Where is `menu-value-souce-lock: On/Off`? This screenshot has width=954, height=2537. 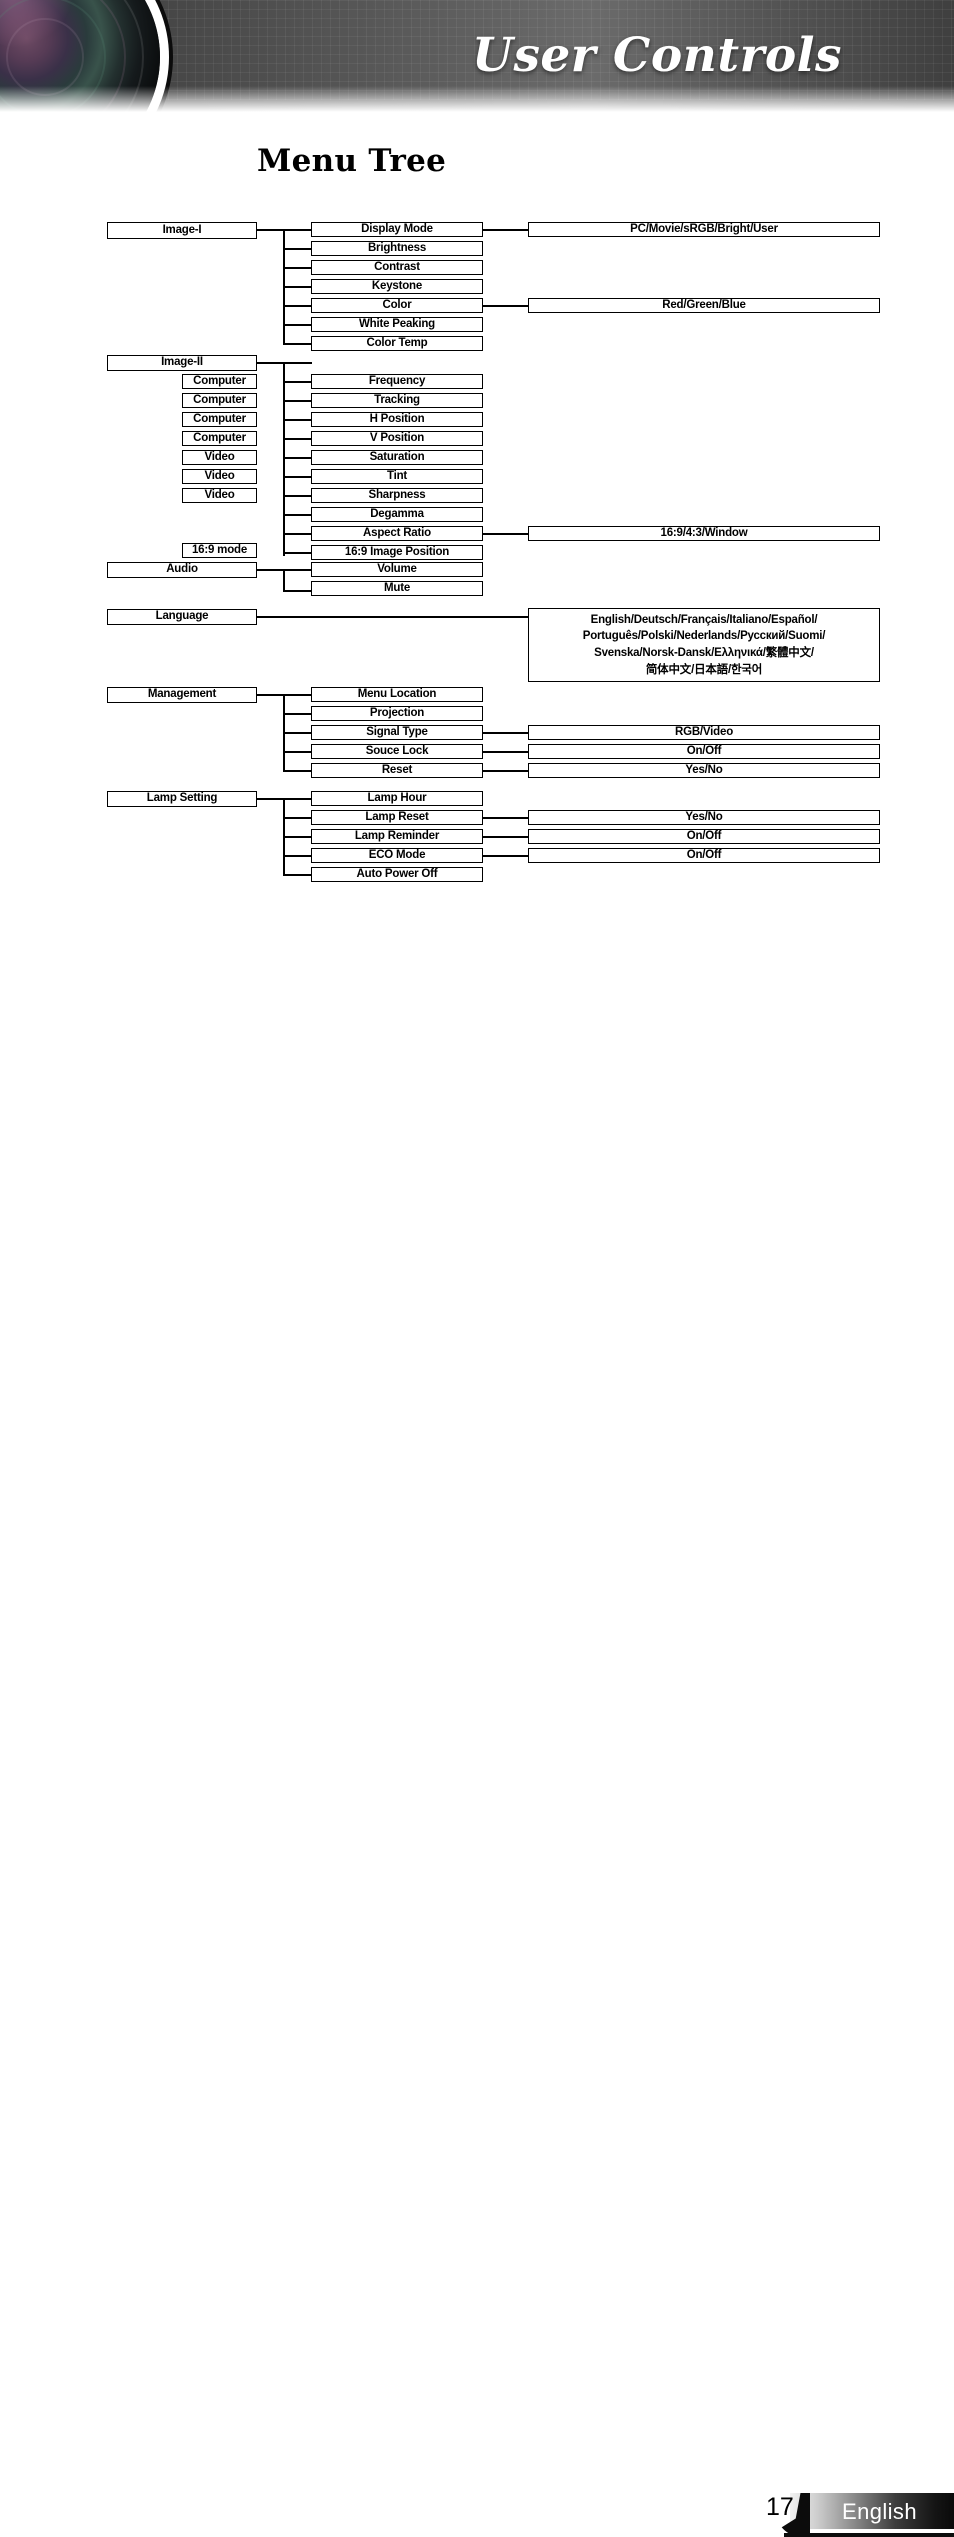
menu-value-souce-lock: On/Off is located at coordinates (704, 751).